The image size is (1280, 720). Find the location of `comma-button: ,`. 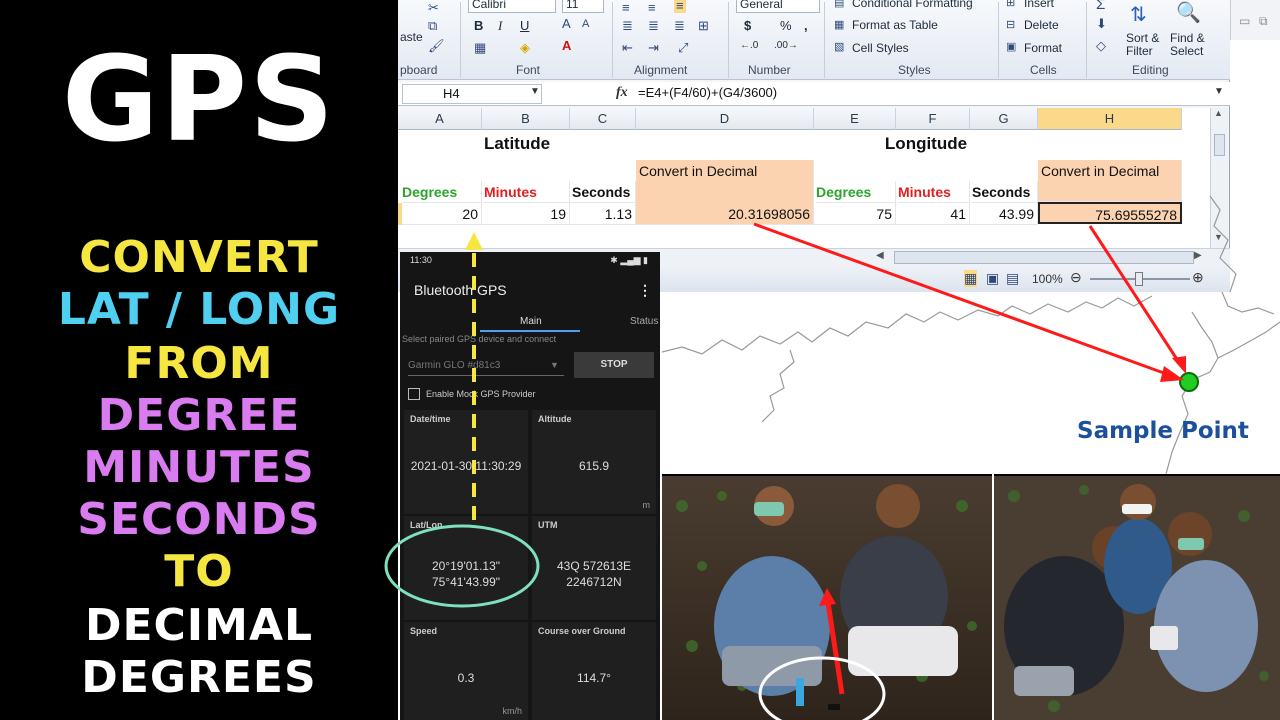

comma-button: , is located at coordinates (806, 25).